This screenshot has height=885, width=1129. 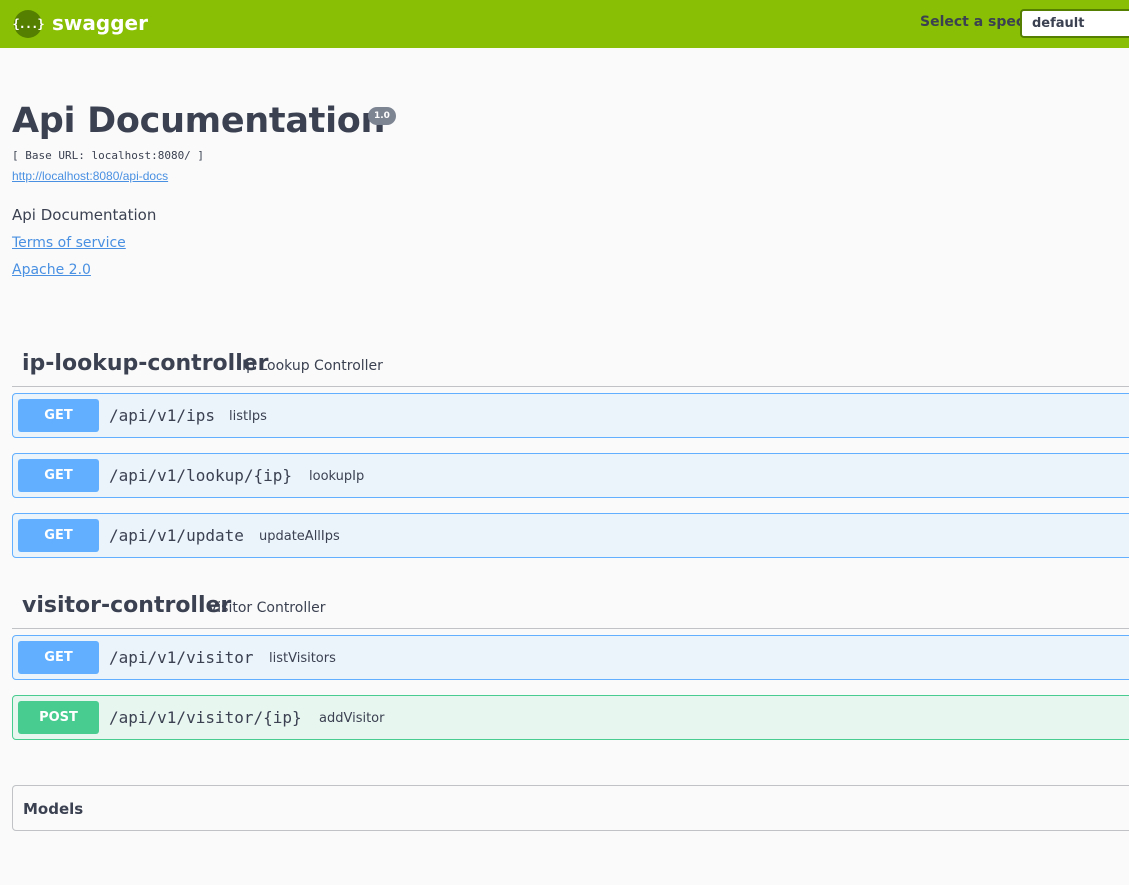 I want to click on operation-get-ips: GET /api/v1/ips listIps, so click(x=570, y=415).